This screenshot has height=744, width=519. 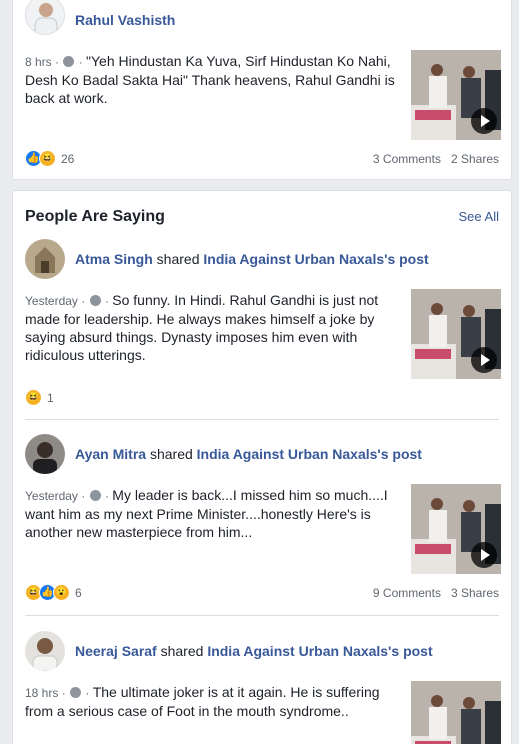 What do you see at coordinates (78, 592) in the screenshot?
I see `reaction-count: 6` at bounding box center [78, 592].